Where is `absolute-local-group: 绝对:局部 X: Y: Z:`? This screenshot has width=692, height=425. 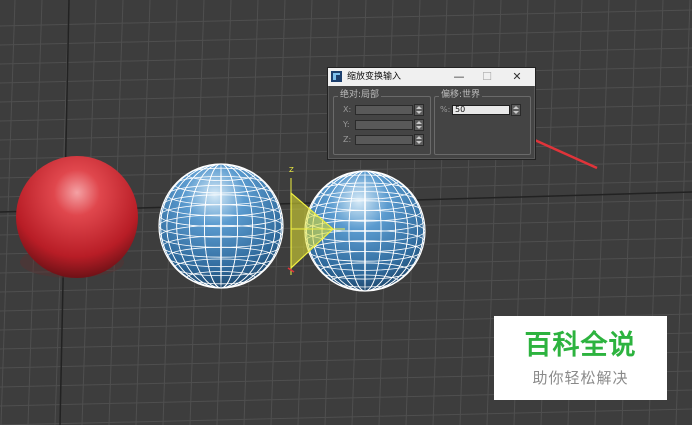 absolute-local-group: 绝对:局部 X: Y: Z: is located at coordinates (382, 122).